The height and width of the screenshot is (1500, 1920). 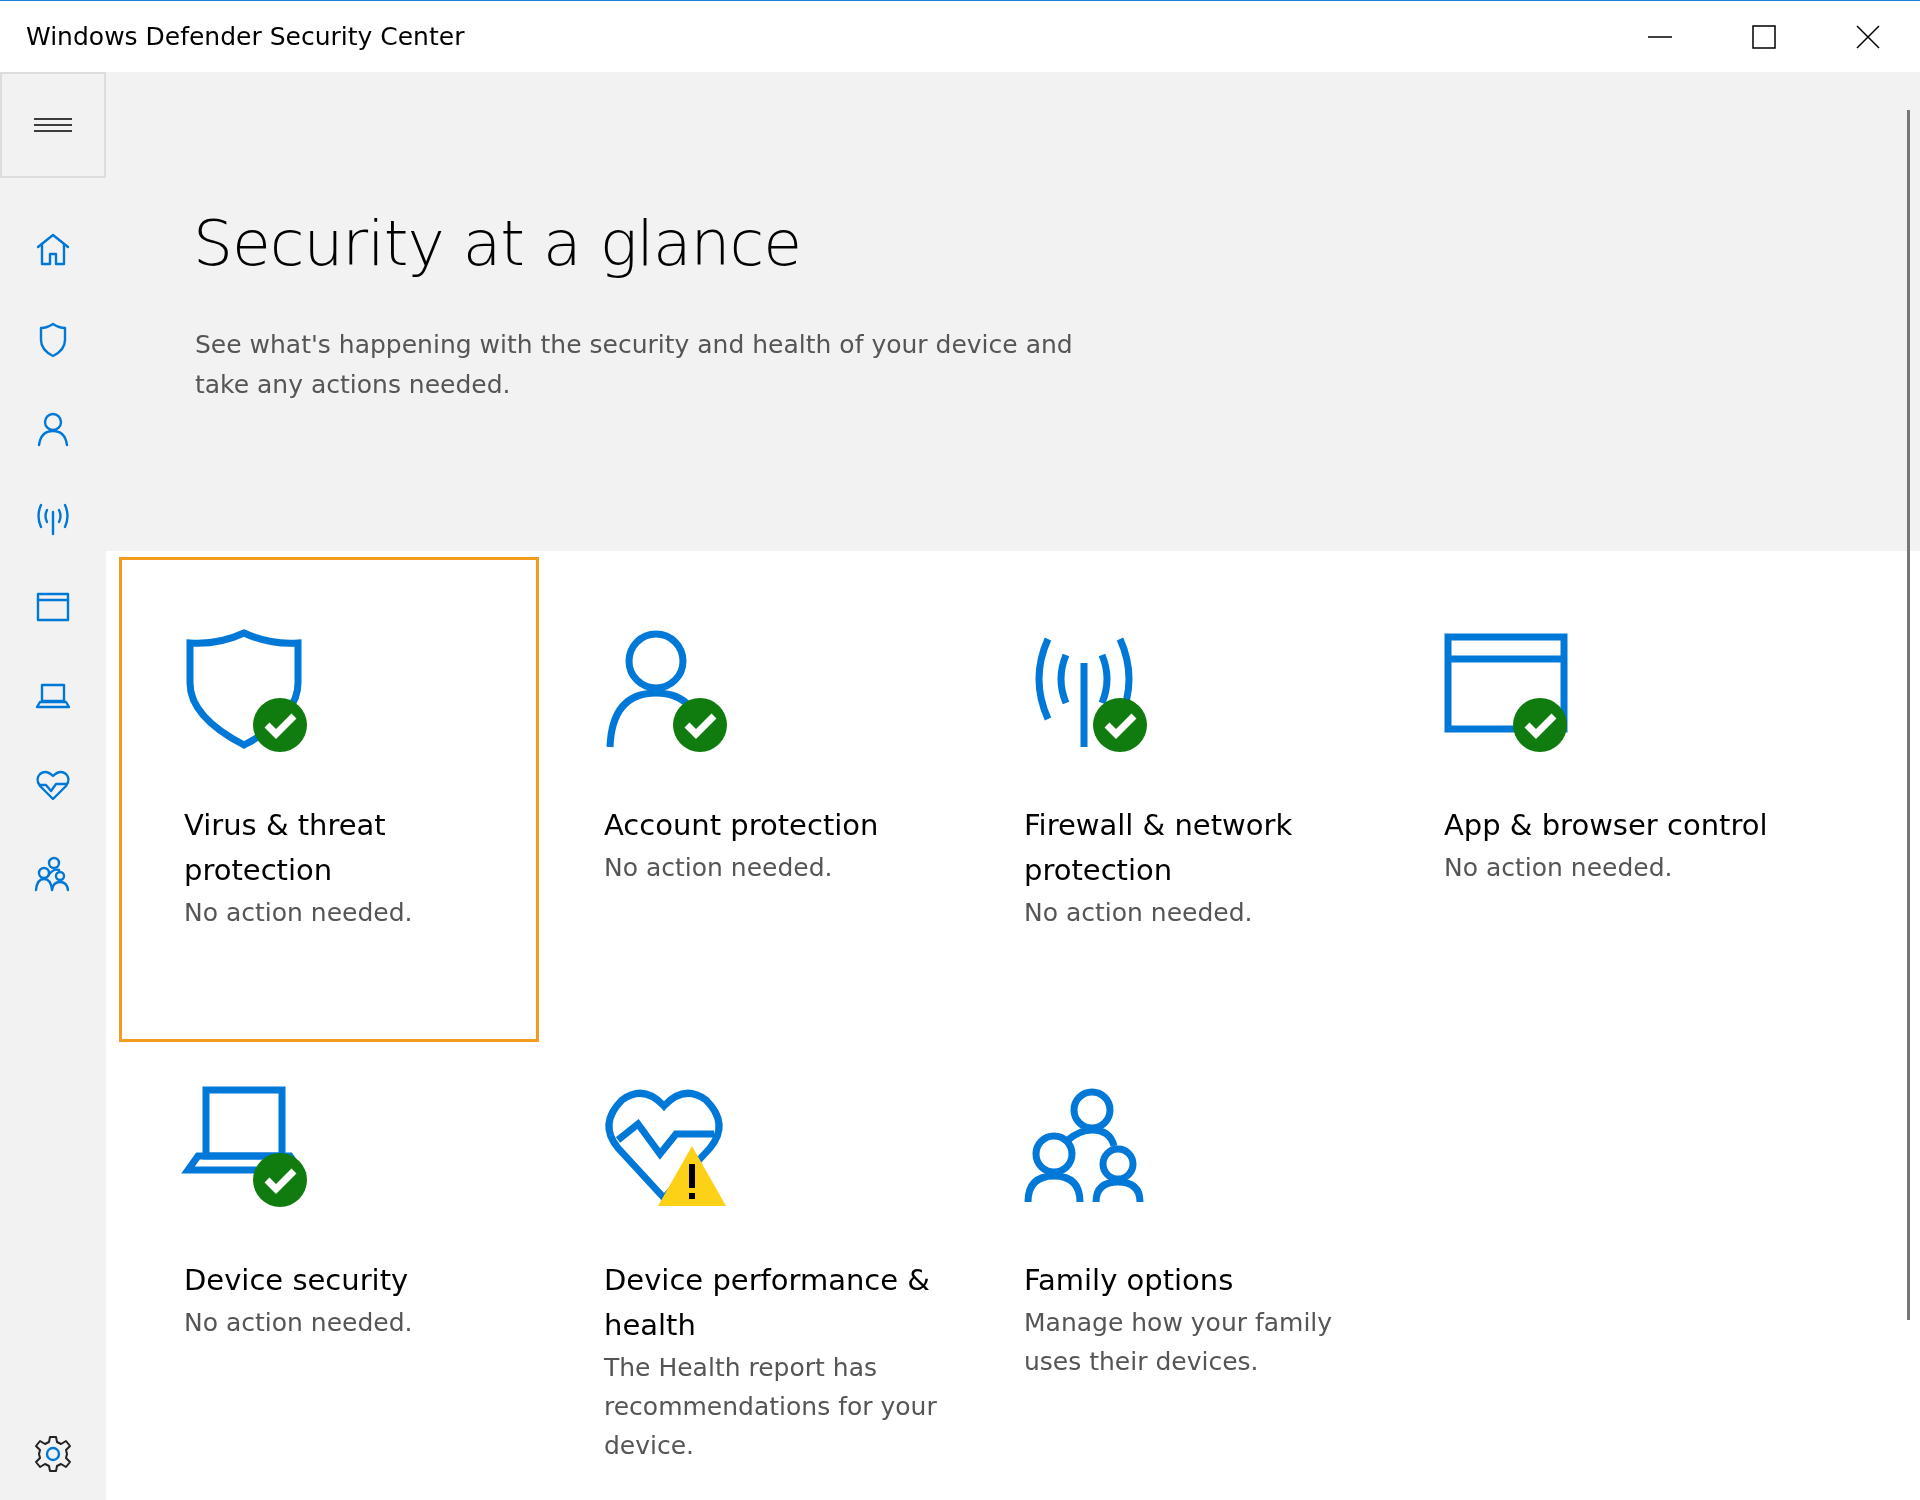 What do you see at coordinates (245, 36) in the screenshot?
I see `window-title: Windows Defender Security Center` at bounding box center [245, 36].